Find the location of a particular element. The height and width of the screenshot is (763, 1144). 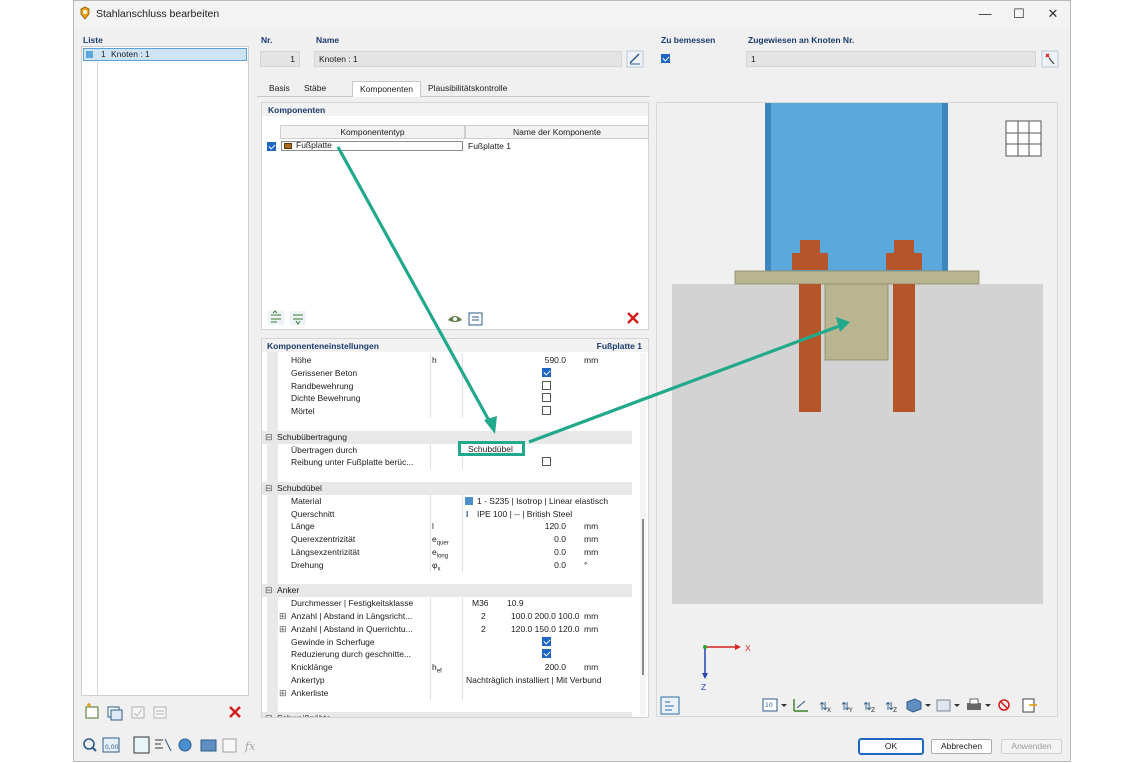

settings-row: Länge l 120.0 mm is located at coordinates (447, 527).